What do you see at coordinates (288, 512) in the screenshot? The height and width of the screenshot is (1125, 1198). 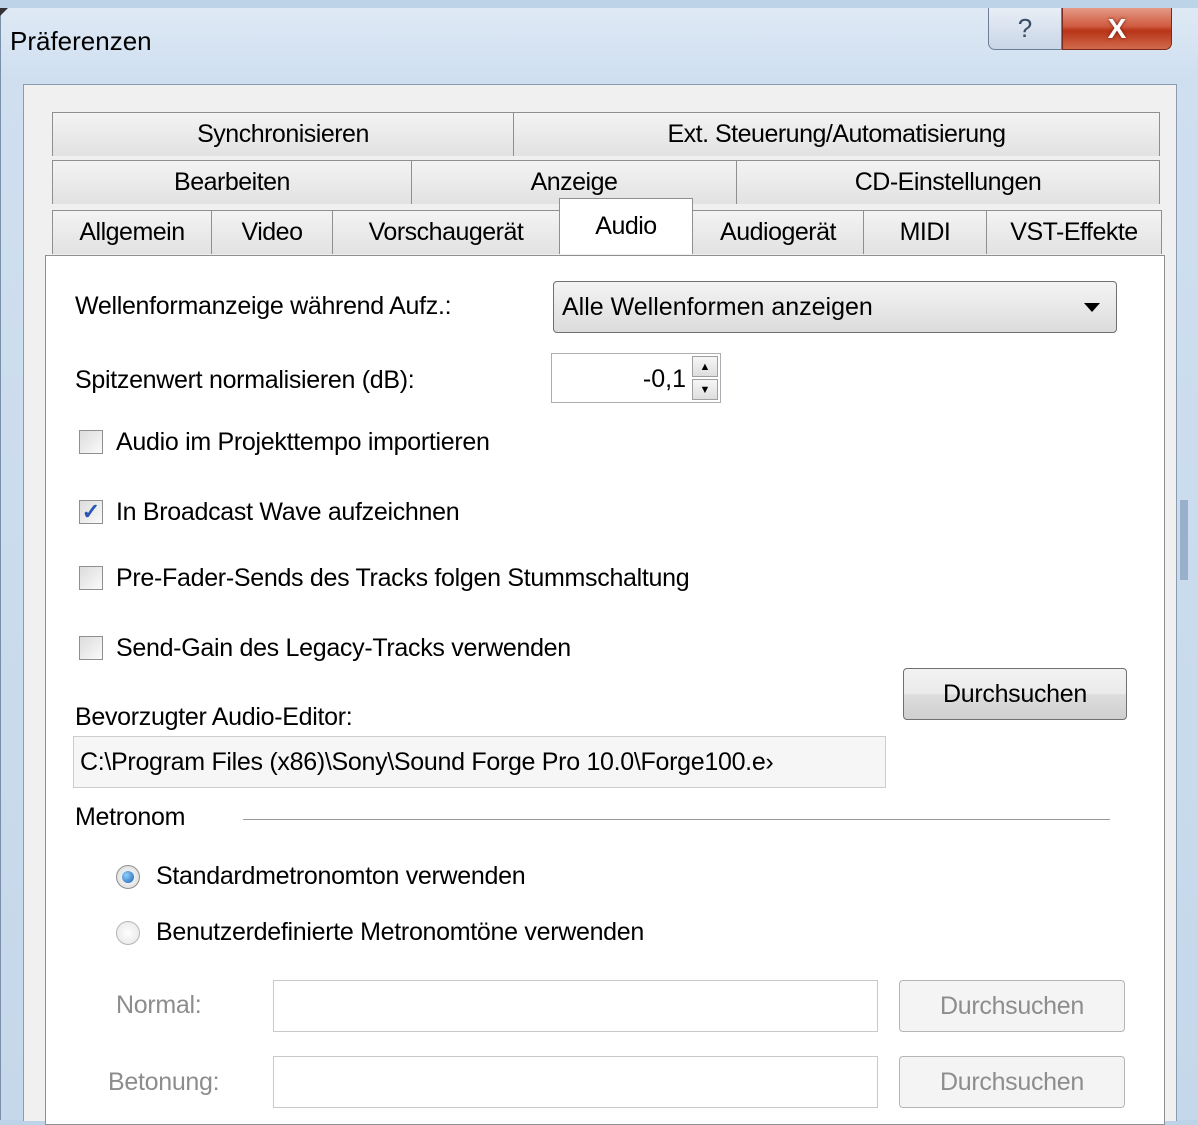 I see `broadcast-wave-label: In Broadcast Wave aufzeichnen` at bounding box center [288, 512].